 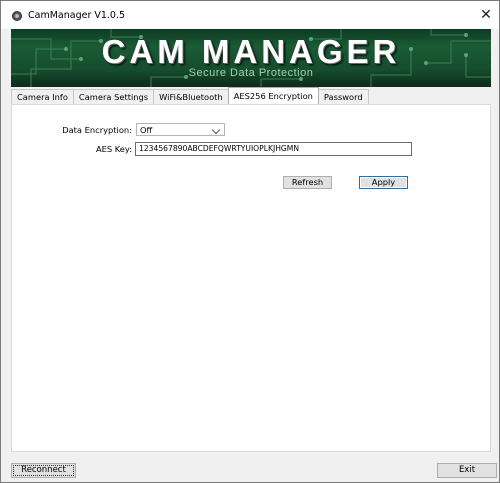 I want to click on close-icon: ✕, so click(x=486, y=15).